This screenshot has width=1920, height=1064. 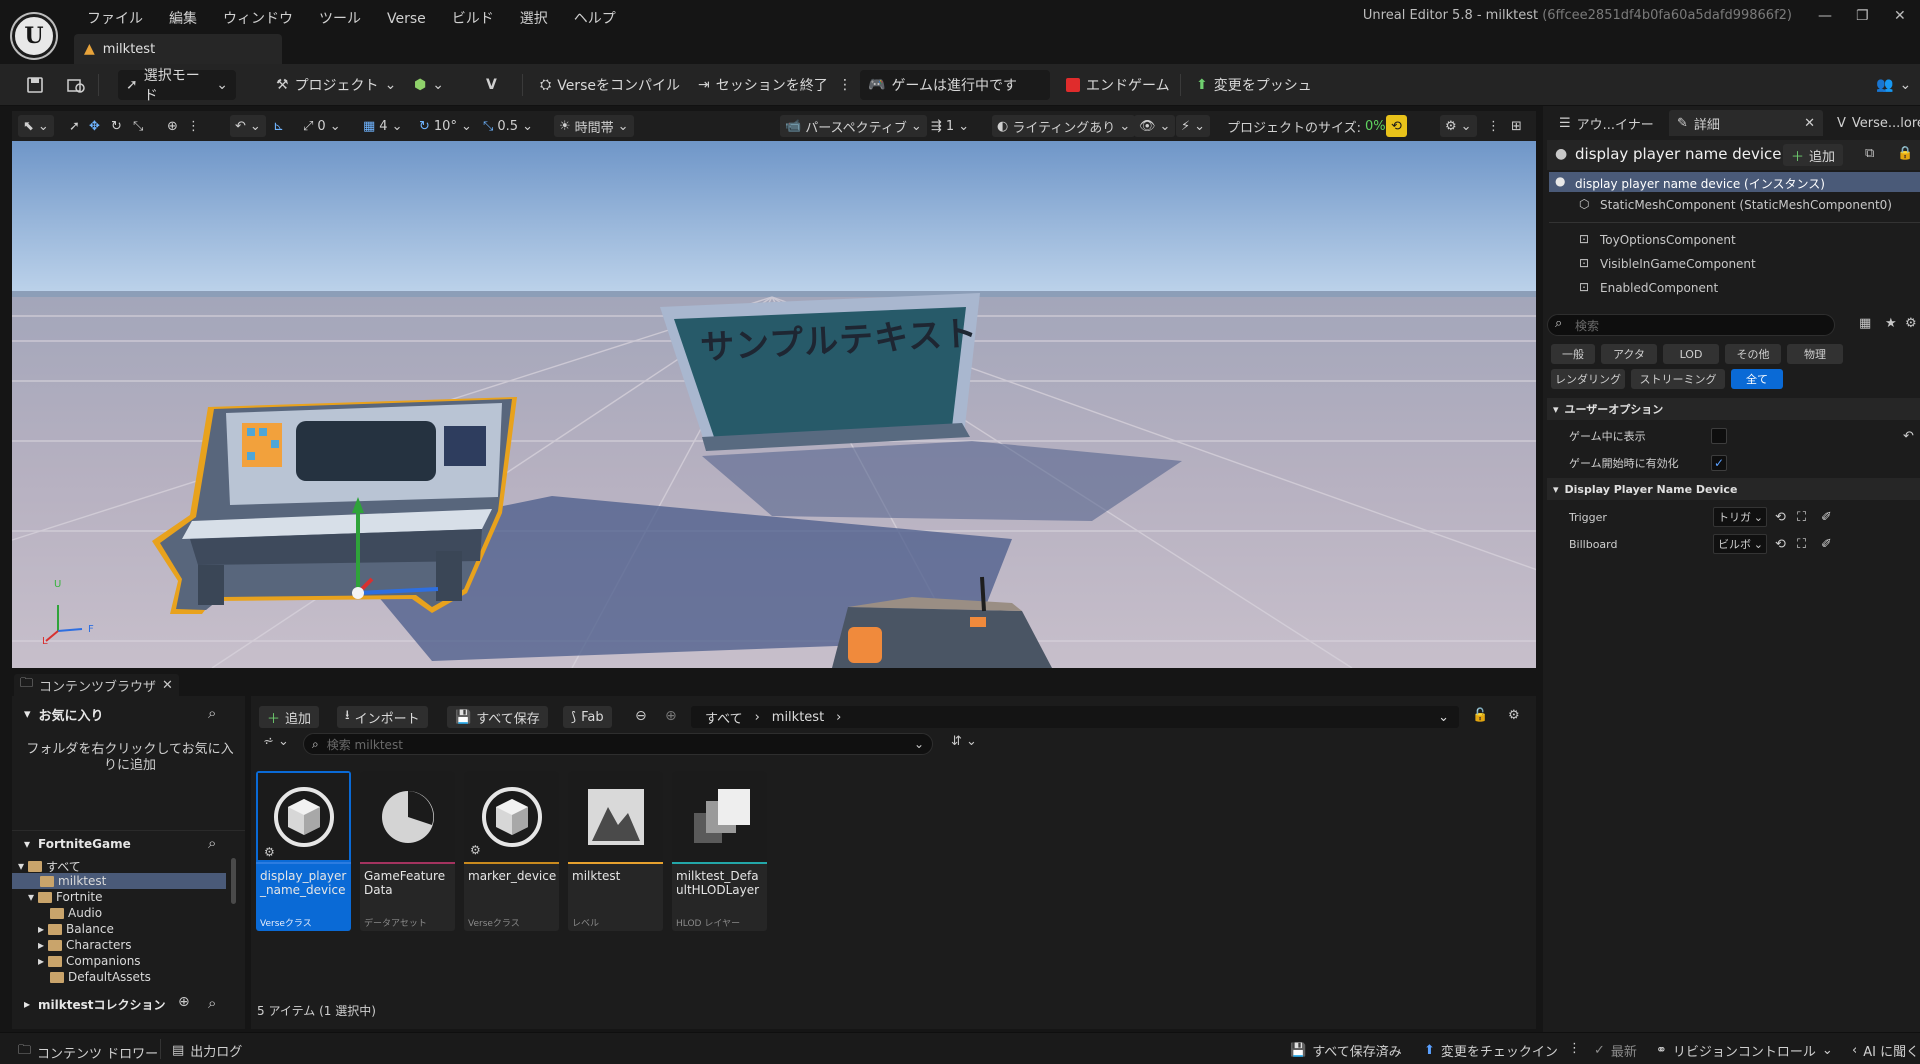 I want to click on menu-help: ヘルプ, so click(x=595, y=19).